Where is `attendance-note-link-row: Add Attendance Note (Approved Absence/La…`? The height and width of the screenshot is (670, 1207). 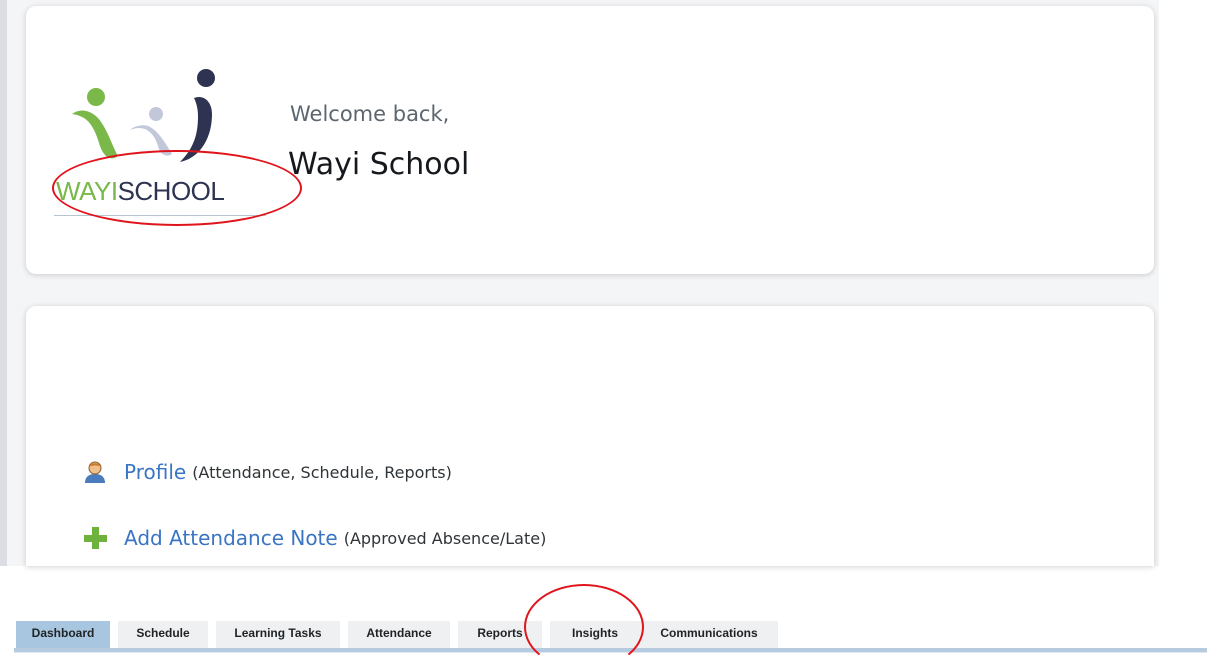 attendance-note-link-row: Add Attendance Note (Approved Absence/La… is located at coordinates (314, 538).